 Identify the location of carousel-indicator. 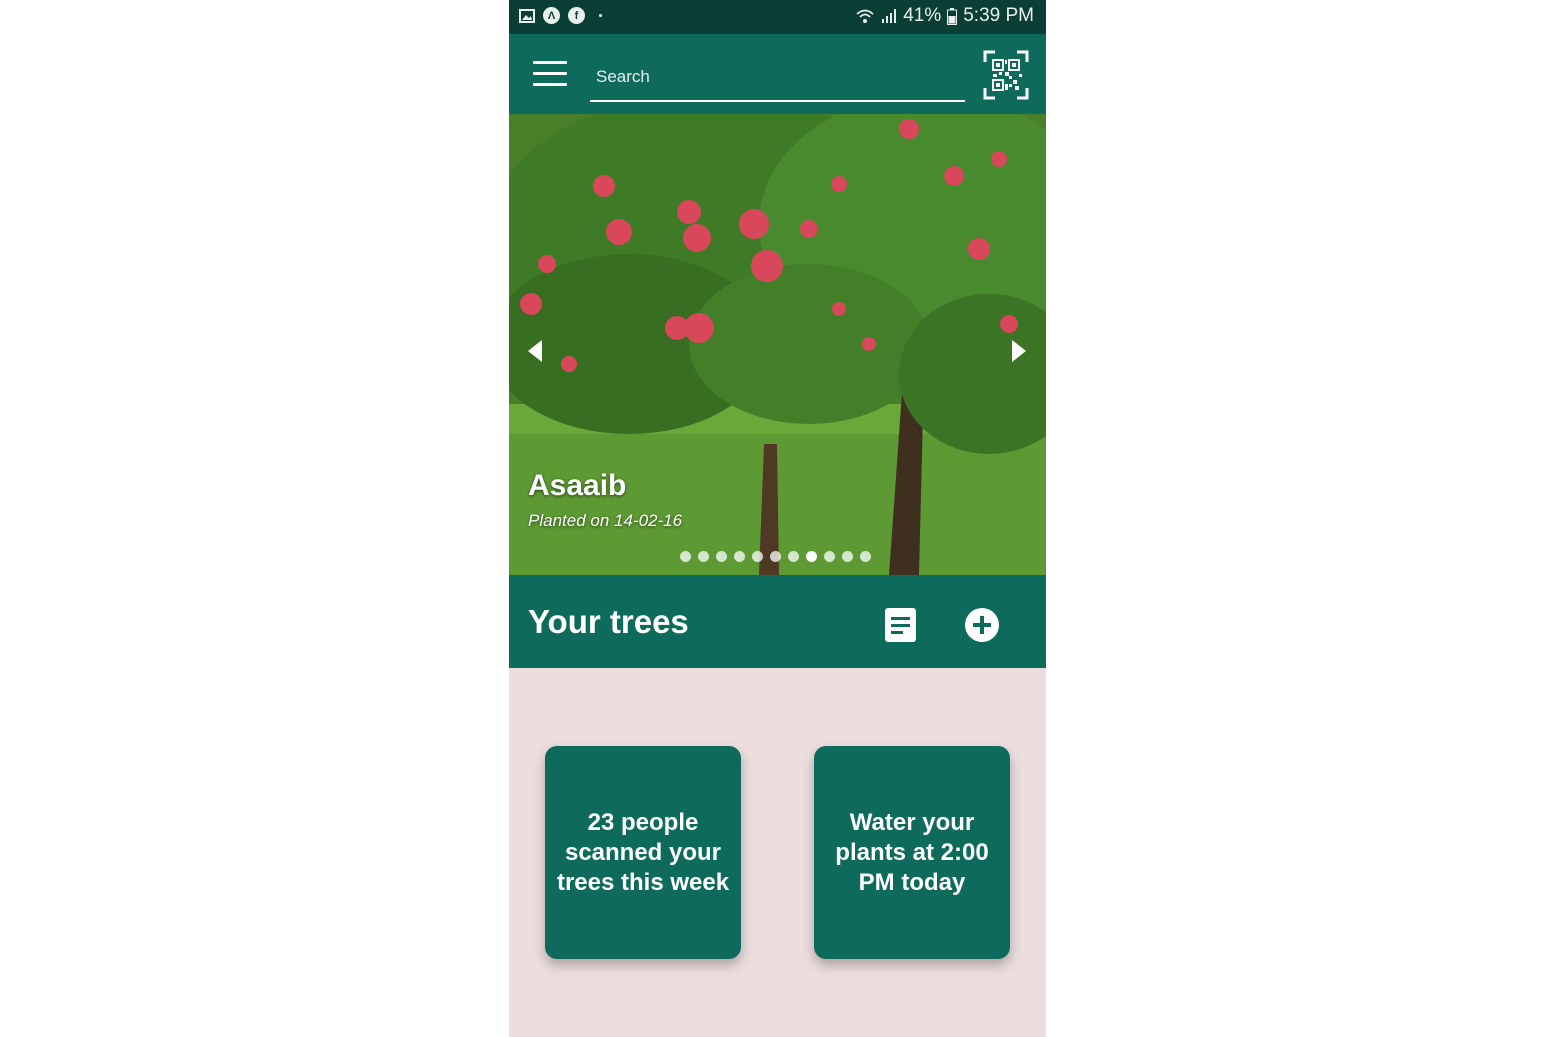
(775, 556).